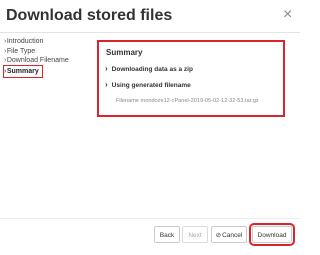 This screenshot has height=255, width=320. I want to click on nav-item-label: File Type, so click(21, 51).